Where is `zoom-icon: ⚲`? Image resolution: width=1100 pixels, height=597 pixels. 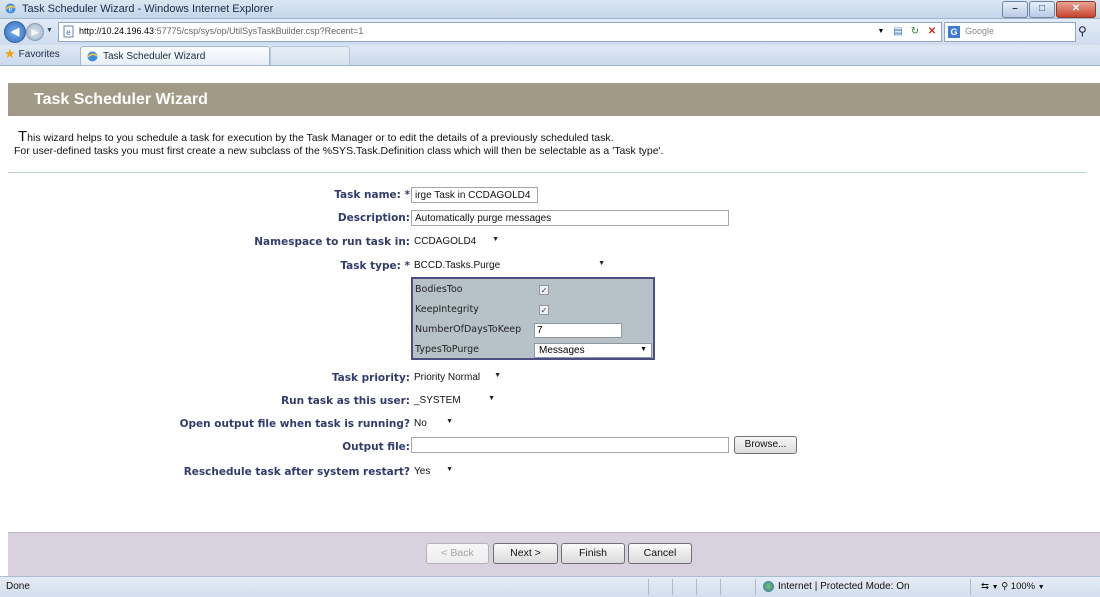
zoom-icon: ⚲ is located at coordinates (1005, 586).